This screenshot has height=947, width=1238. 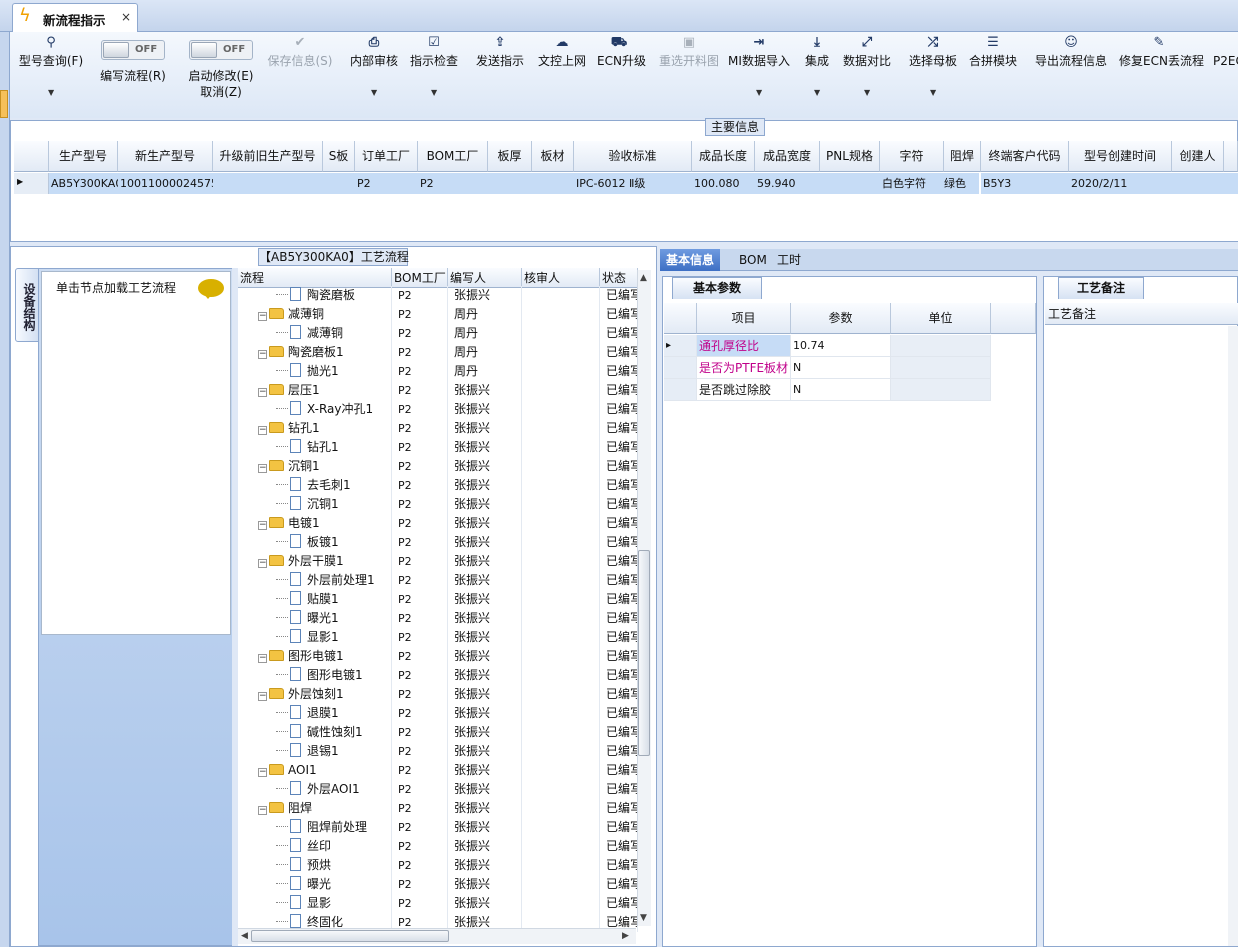 I want to click on tree-vertical-scroll-thumb, so click(x=644, y=653).